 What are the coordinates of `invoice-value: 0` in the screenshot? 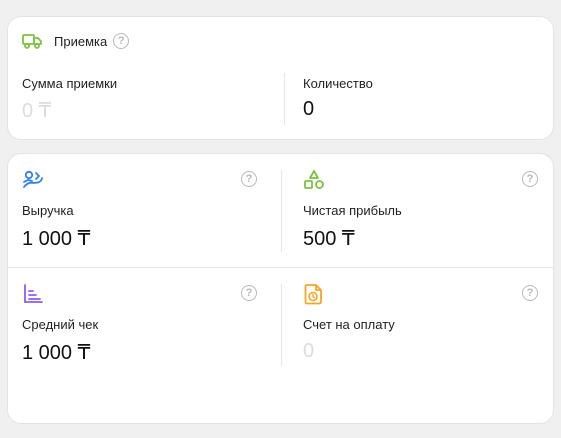 It's located at (309, 351).